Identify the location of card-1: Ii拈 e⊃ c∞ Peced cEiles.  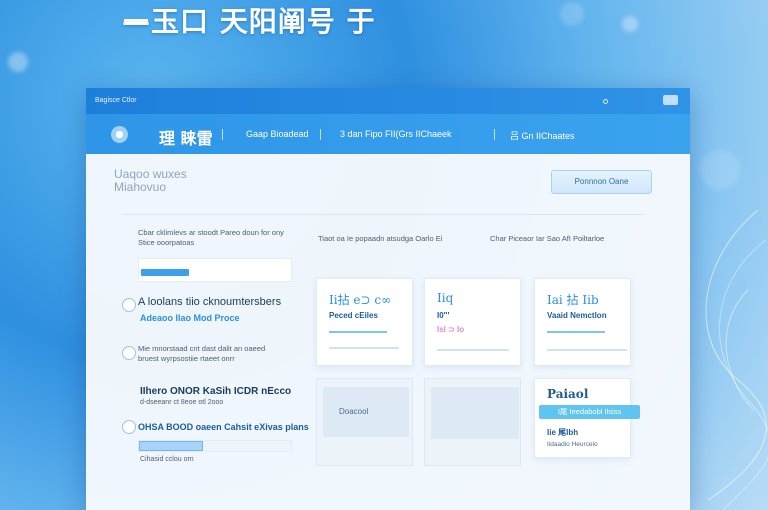
(364, 322).